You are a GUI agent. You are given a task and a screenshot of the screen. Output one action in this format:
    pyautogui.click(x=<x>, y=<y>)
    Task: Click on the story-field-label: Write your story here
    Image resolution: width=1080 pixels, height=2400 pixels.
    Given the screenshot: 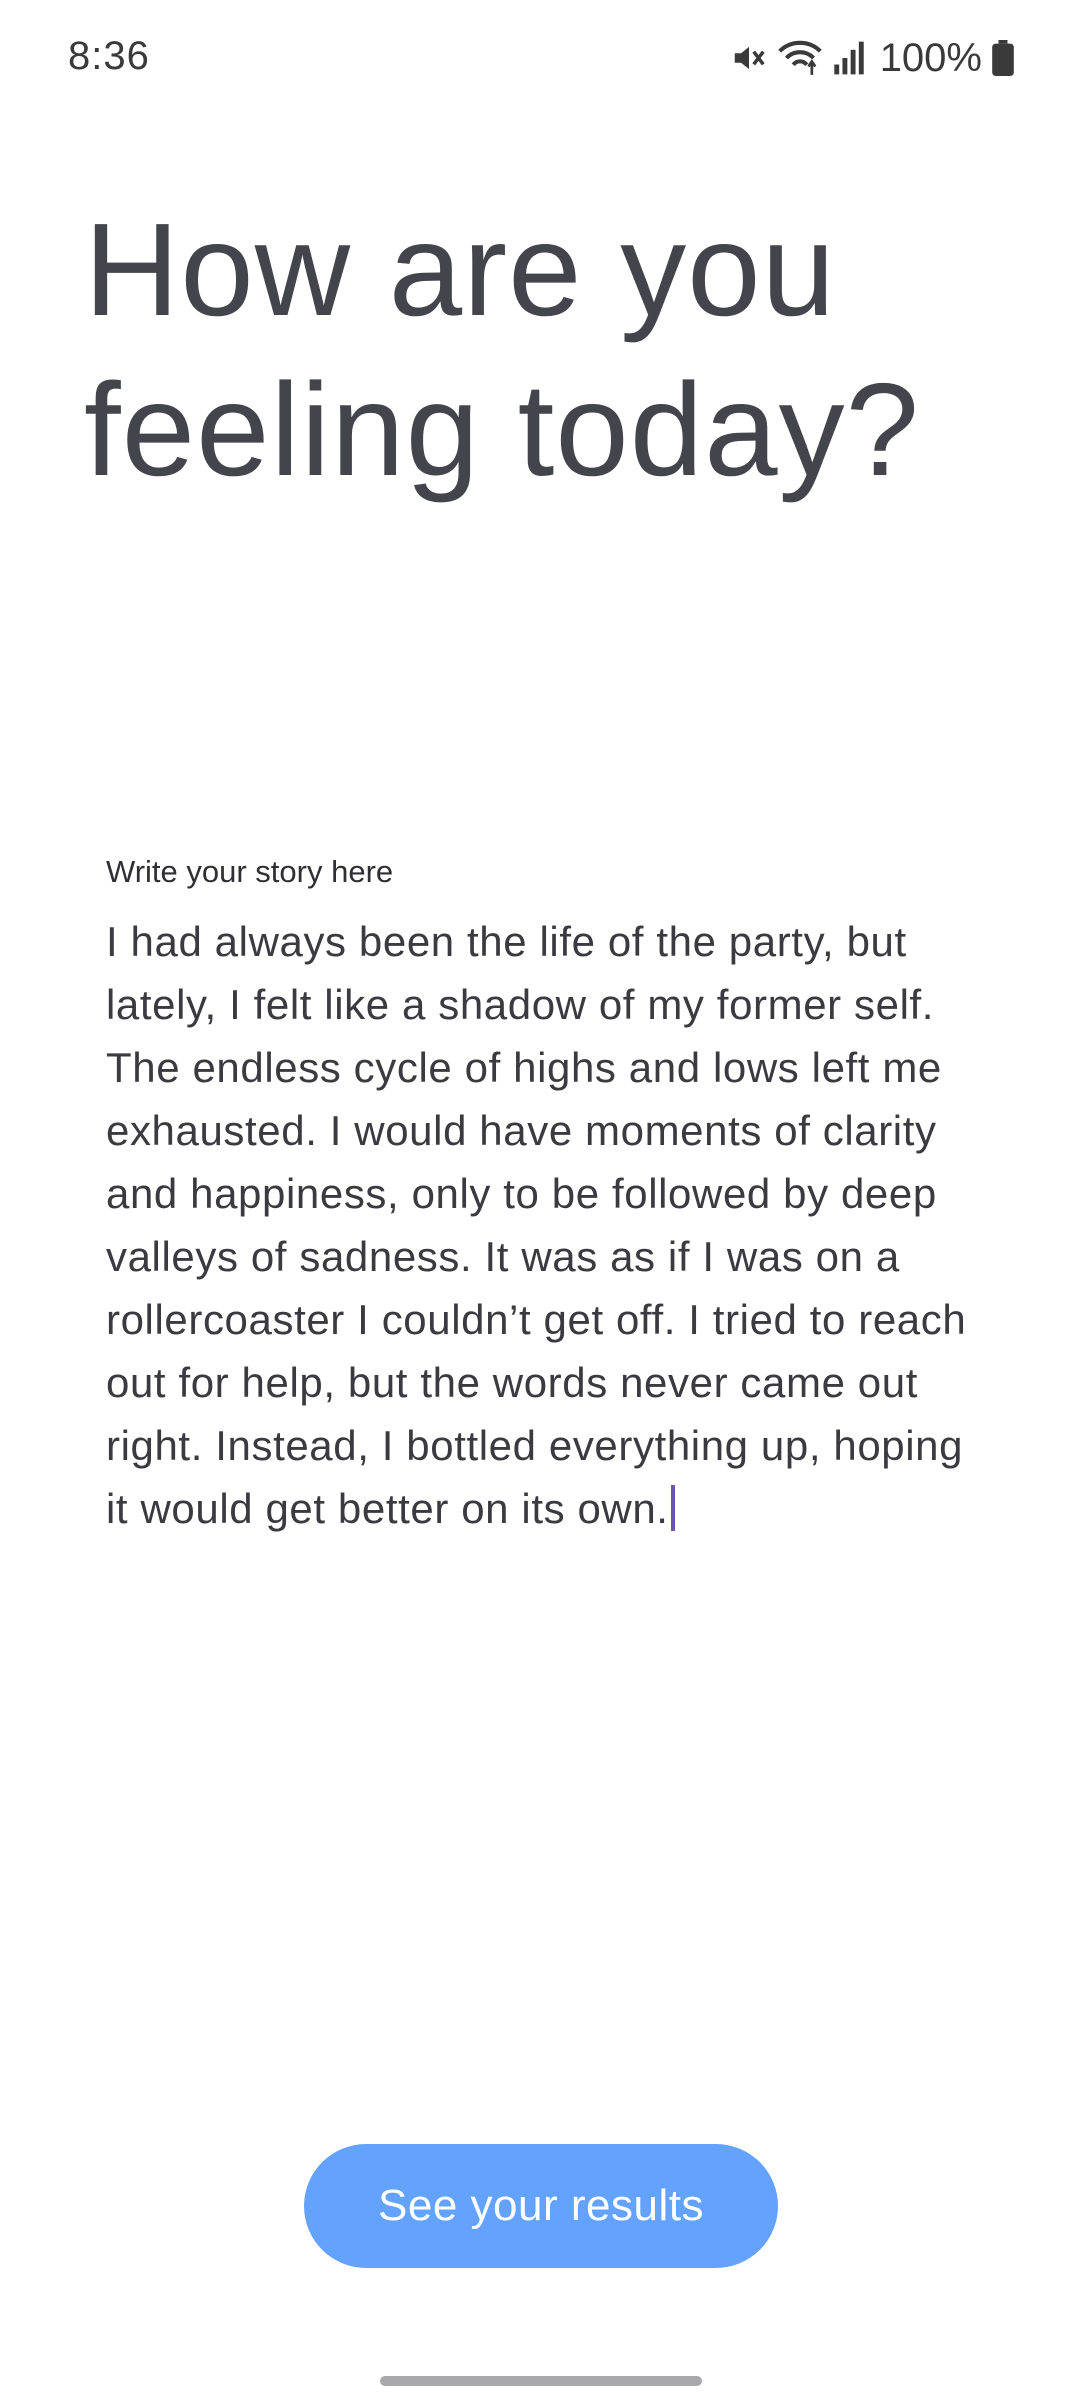 What is the action you would take?
    pyautogui.click(x=250, y=871)
    